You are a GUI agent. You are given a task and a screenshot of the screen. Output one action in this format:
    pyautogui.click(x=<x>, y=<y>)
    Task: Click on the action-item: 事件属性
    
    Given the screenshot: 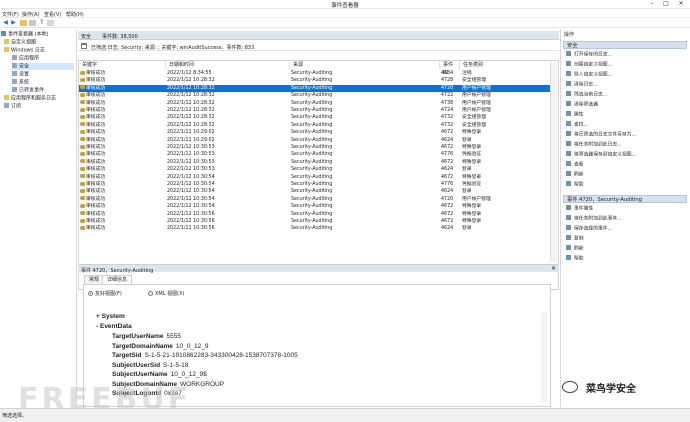 What is the action you would take?
    pyautogui.click(x=579, y=209)
    